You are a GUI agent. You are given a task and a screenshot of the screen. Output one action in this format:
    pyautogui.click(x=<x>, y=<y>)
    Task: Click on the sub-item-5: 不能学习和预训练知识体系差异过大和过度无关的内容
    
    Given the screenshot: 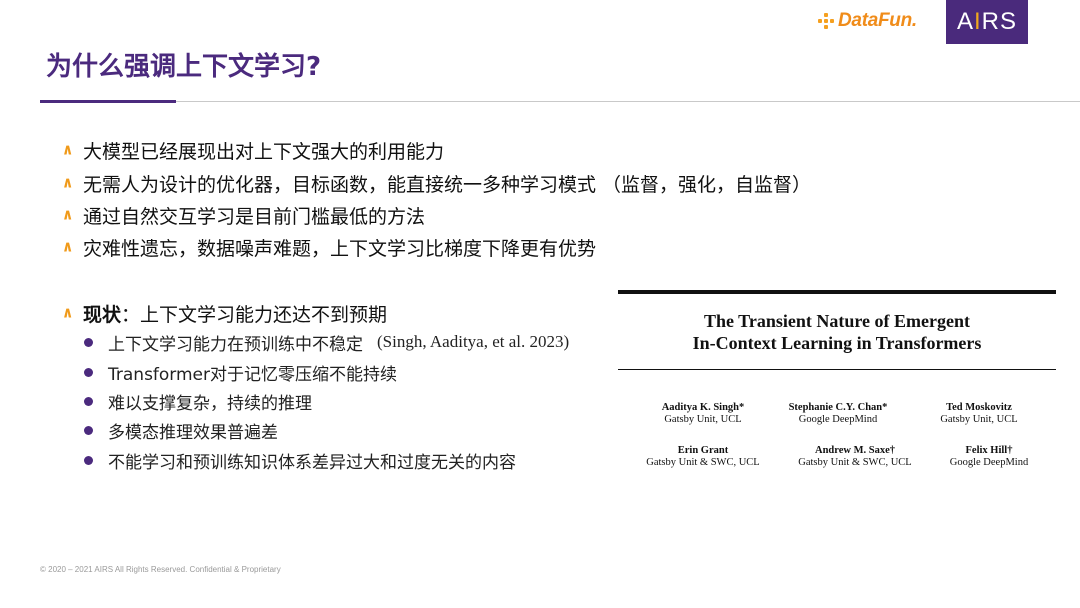 What is the action you would take?
    pyautogui.click(x=300, y=460)
    